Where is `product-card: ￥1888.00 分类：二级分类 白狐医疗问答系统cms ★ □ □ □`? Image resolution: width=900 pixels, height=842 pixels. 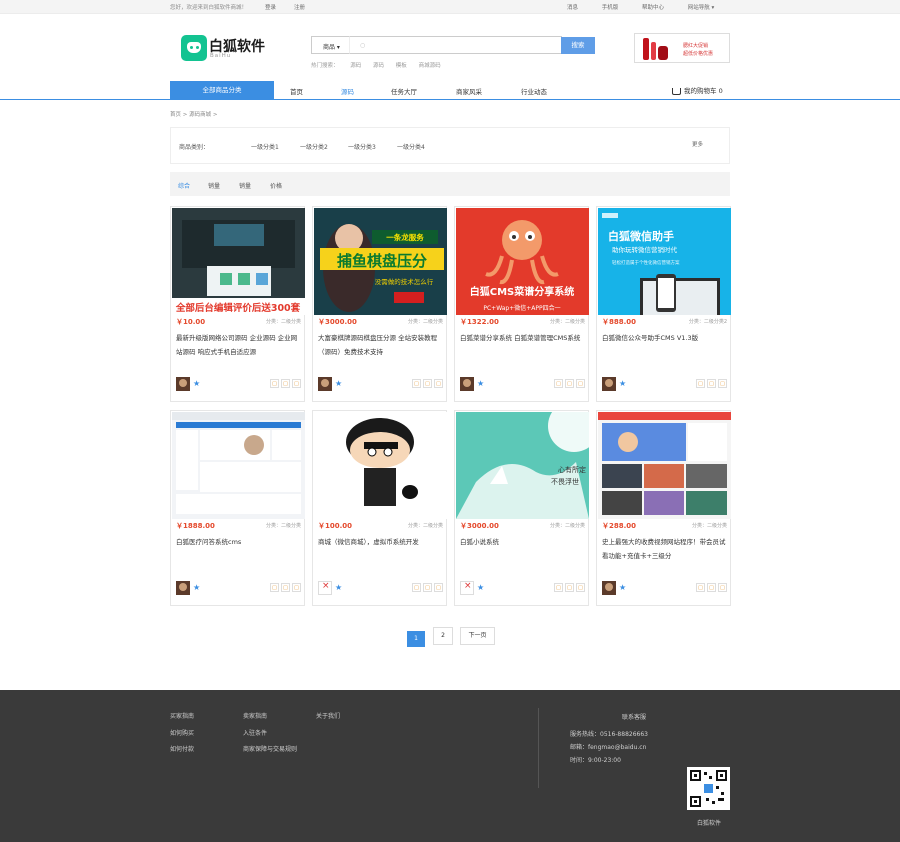
product-card: ￥1888.00 分类：二级分类 白狐医疗问答系统cms ★ □ □ □ is located at coordinates (237, 508).